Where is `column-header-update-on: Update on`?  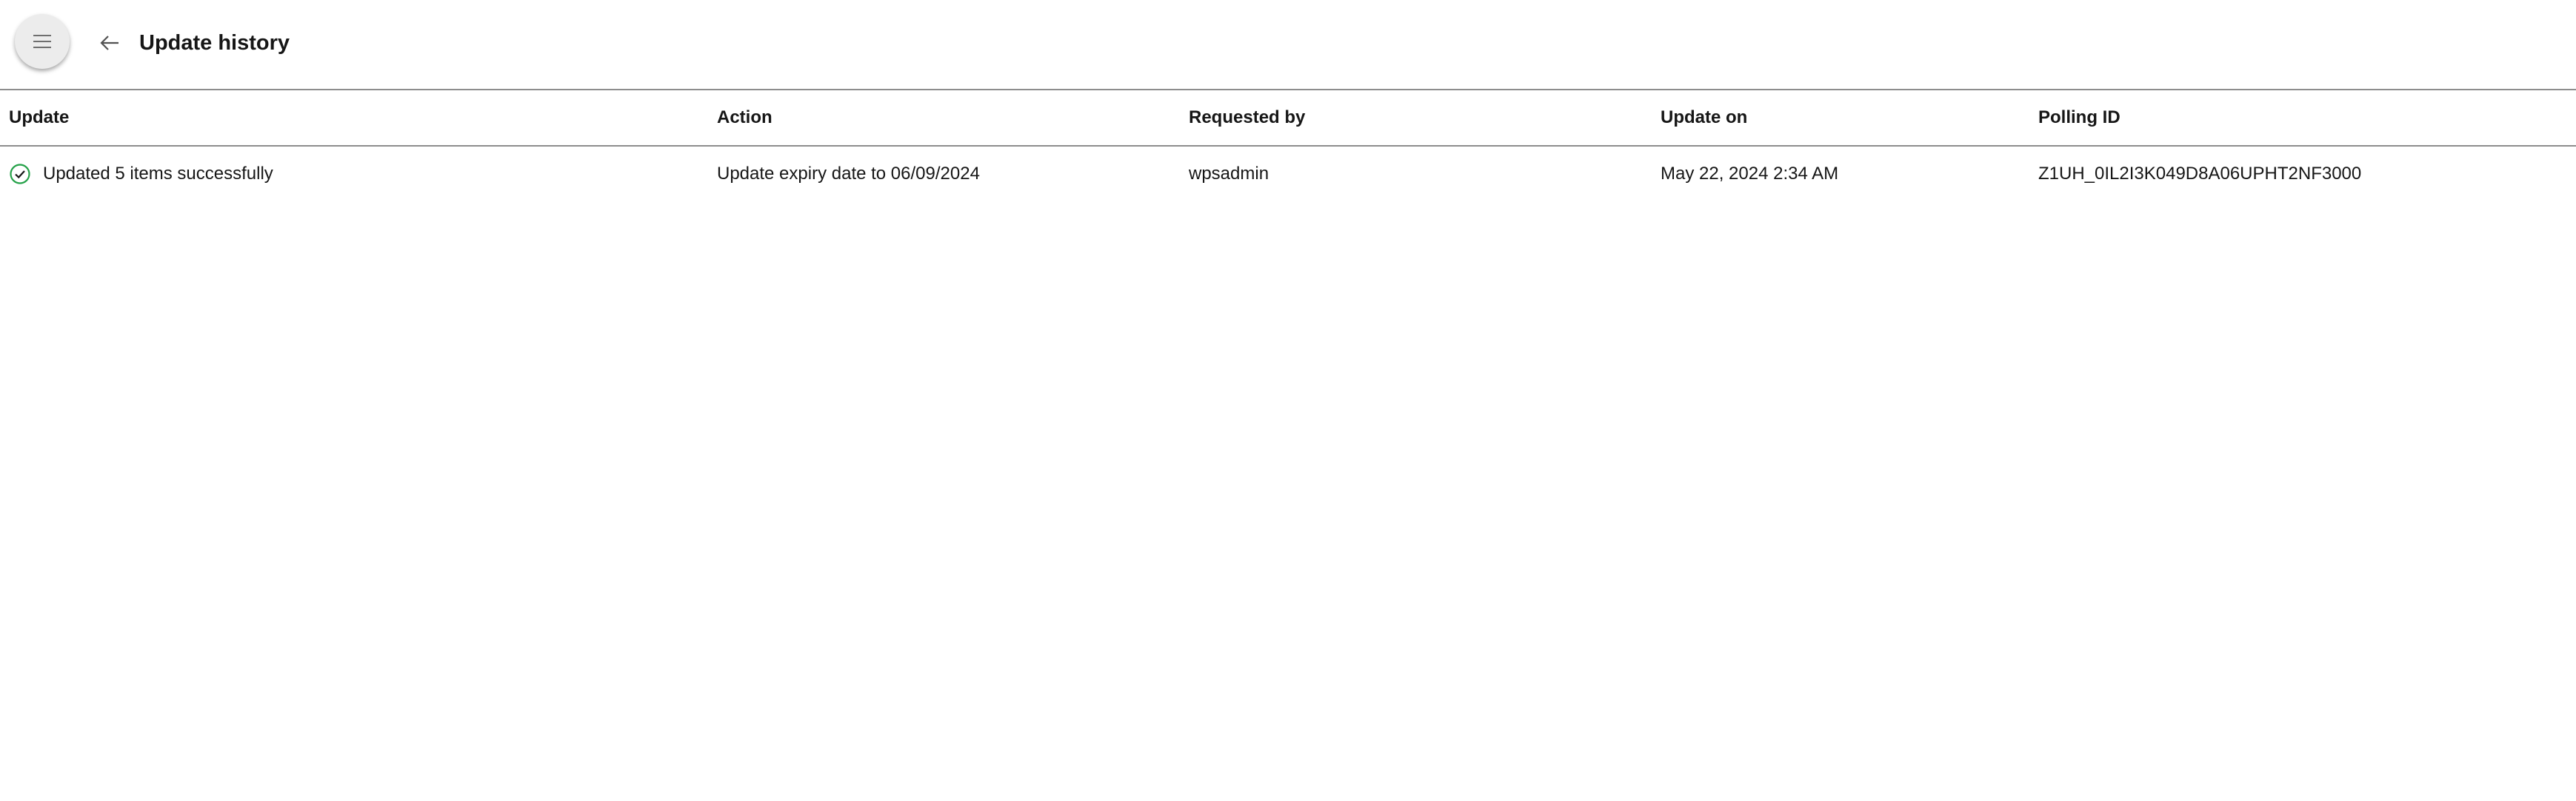 column-header-update-on: Update on is located at coordinates (1704, 118).